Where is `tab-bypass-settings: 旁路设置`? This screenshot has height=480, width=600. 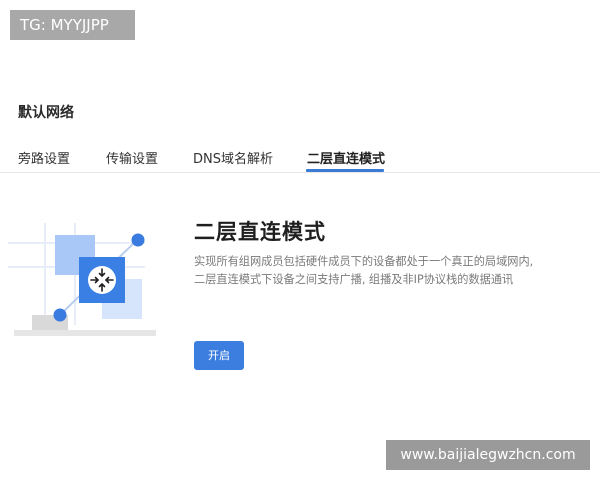 tab-bypass-settings: 旁路设置 is located at coordinates (44, 157).